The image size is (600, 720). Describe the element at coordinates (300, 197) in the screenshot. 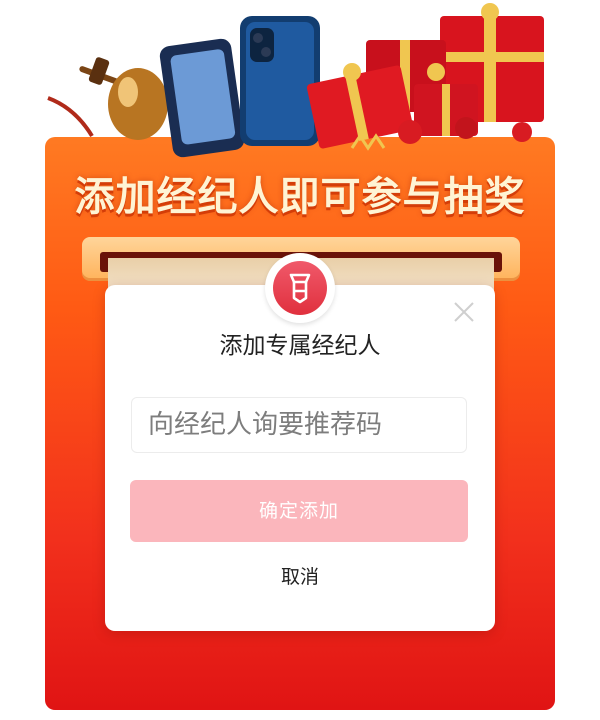

I see `banner-title: 添加经纪人即可参与抽奖` at that location.